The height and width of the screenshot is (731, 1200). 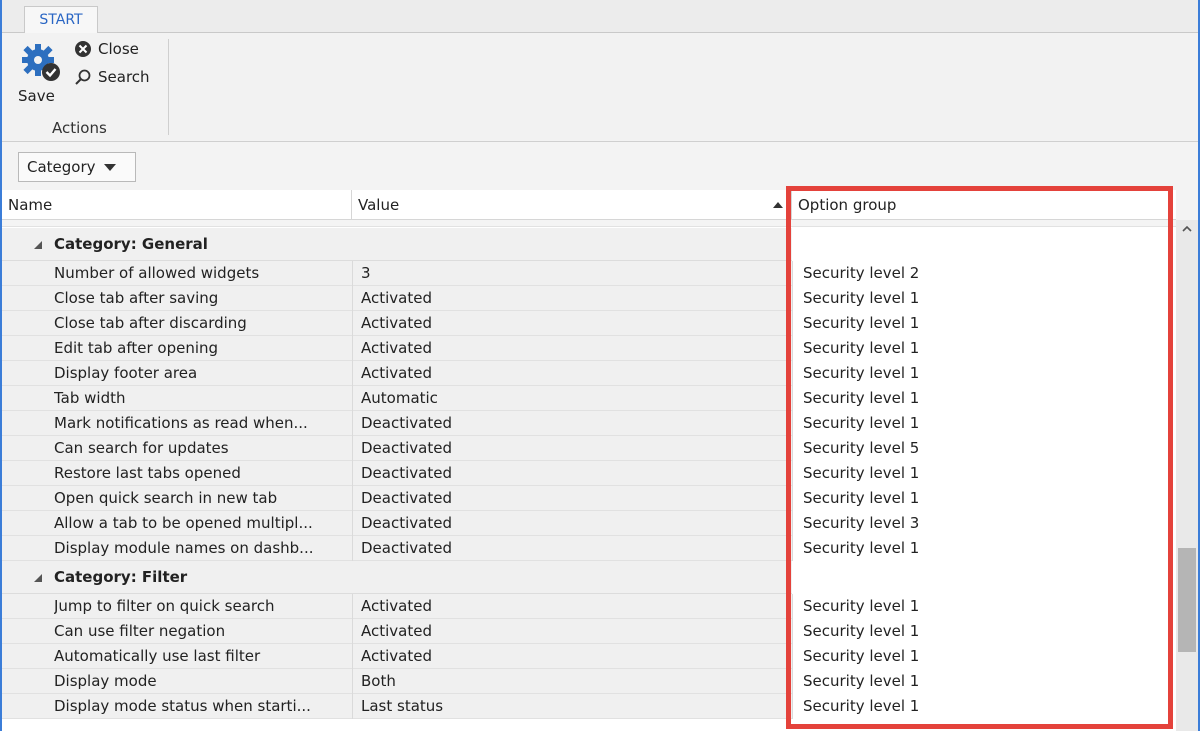 I want to click on column-header-option-group: Option group, so click(x=984, y=205).